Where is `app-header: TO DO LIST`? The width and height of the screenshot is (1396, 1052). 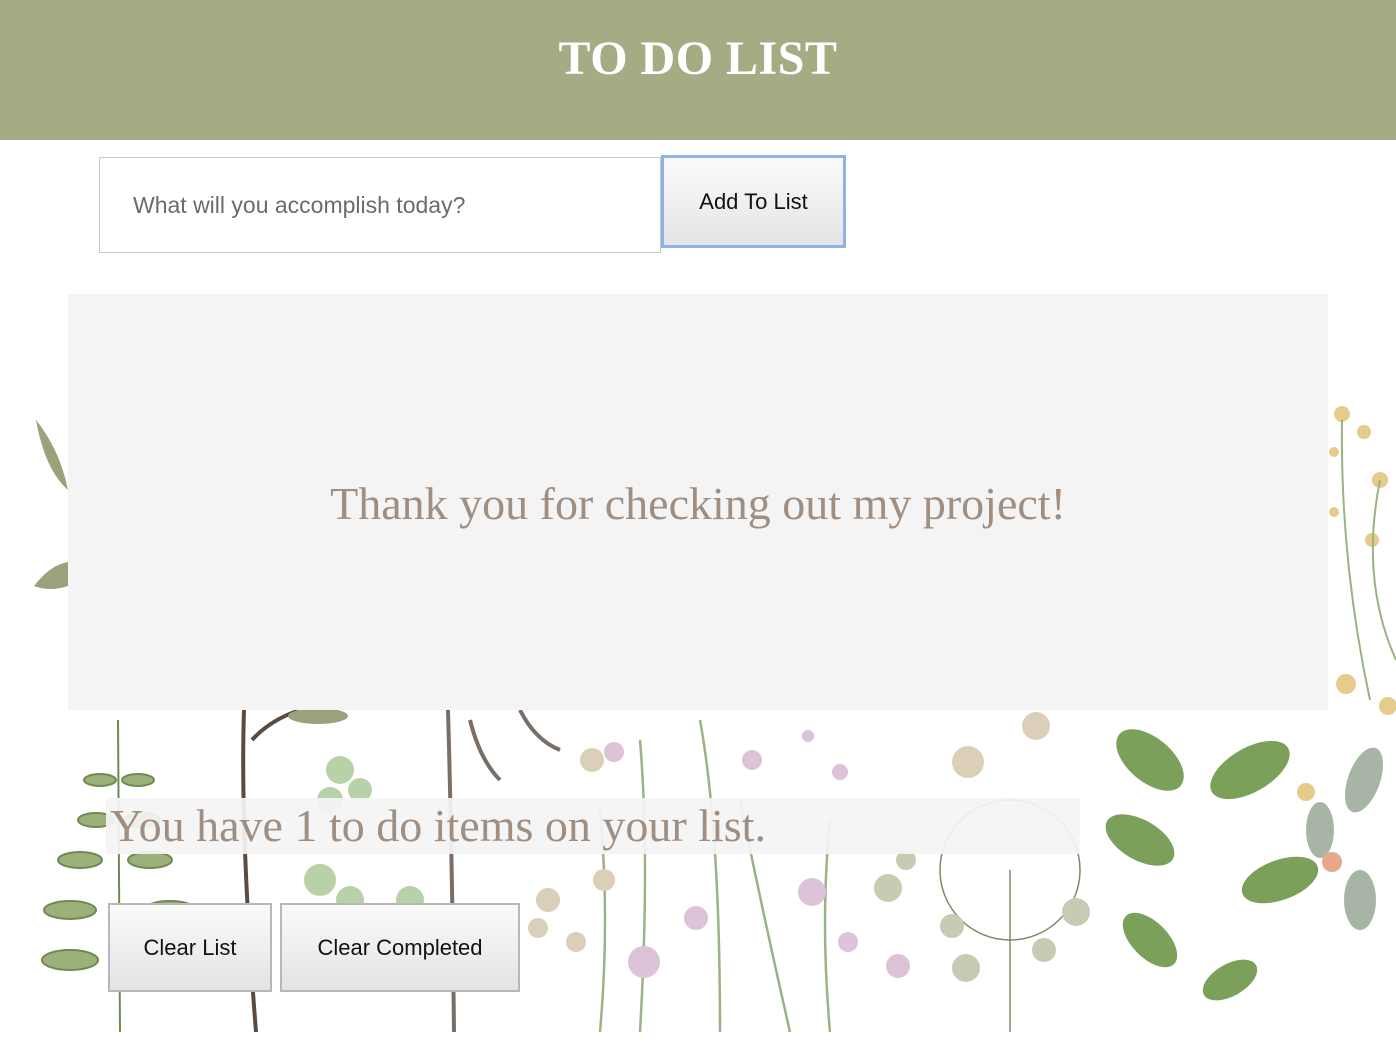
app-header: TO DO LIST is located at coordinates (698, 70).